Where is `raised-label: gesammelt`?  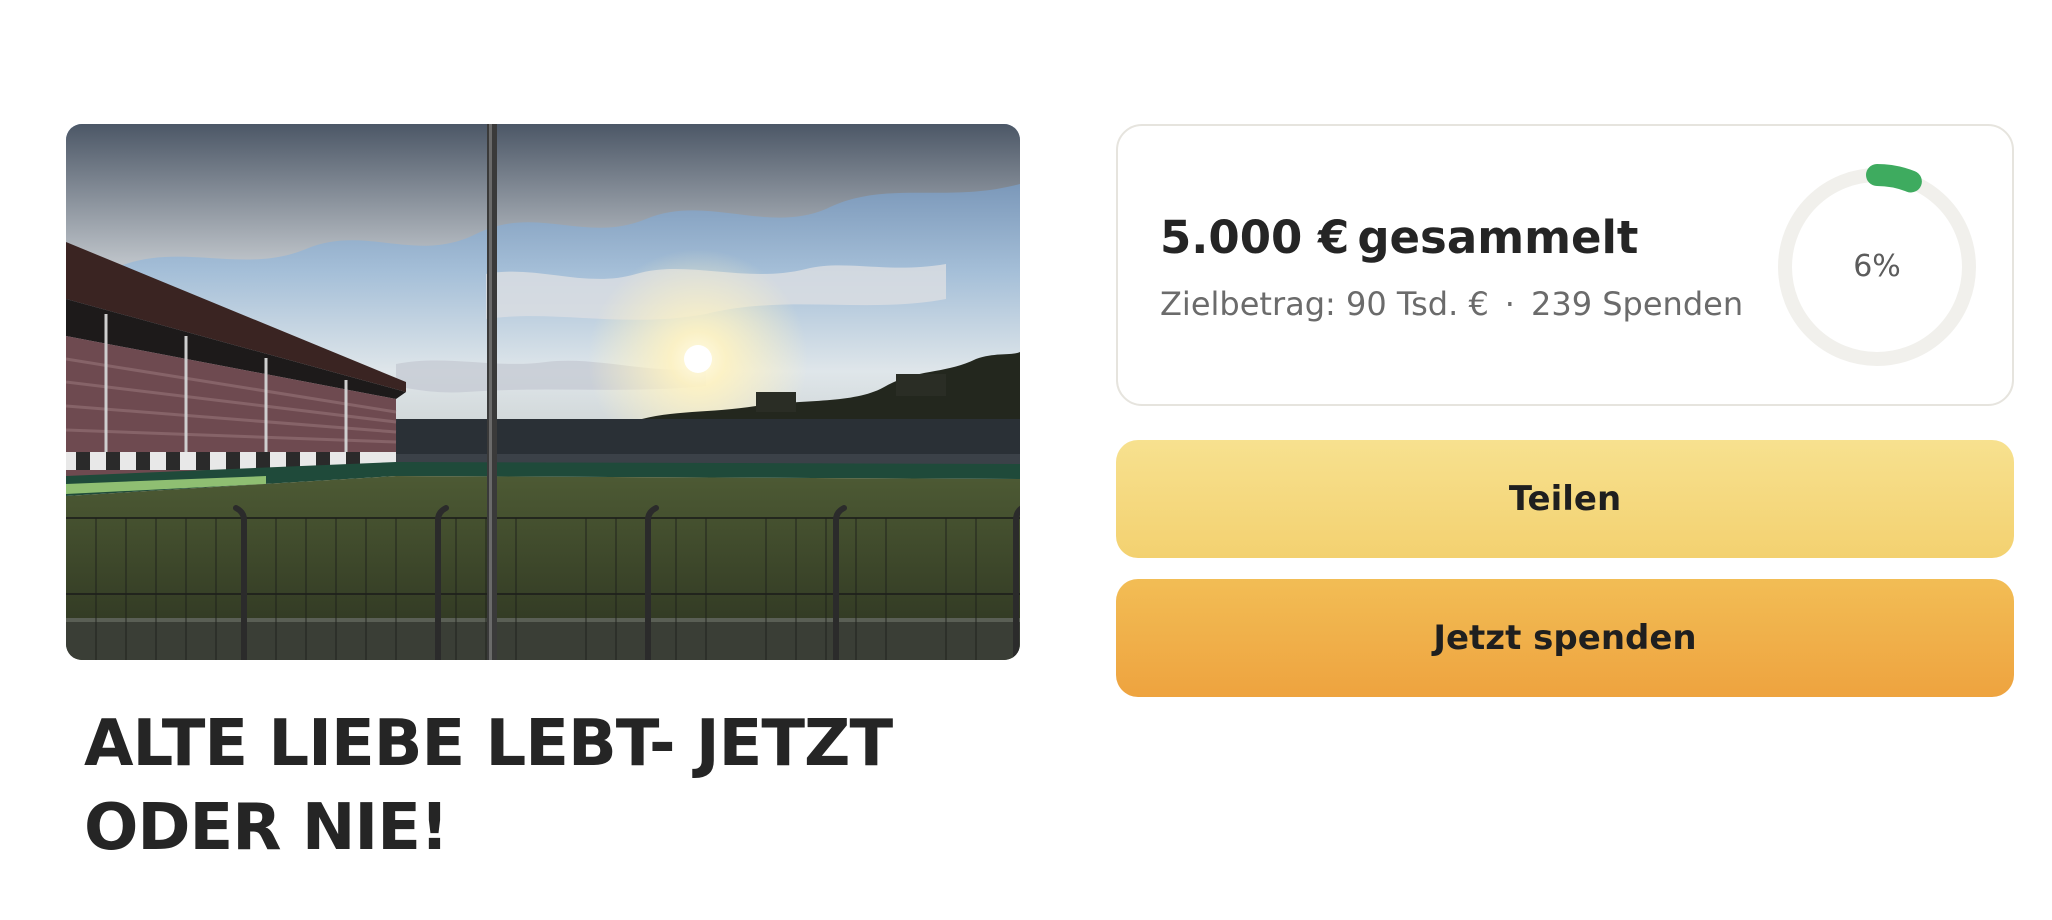 raised-label: gesammelt is located at coordinates (1498, 237).